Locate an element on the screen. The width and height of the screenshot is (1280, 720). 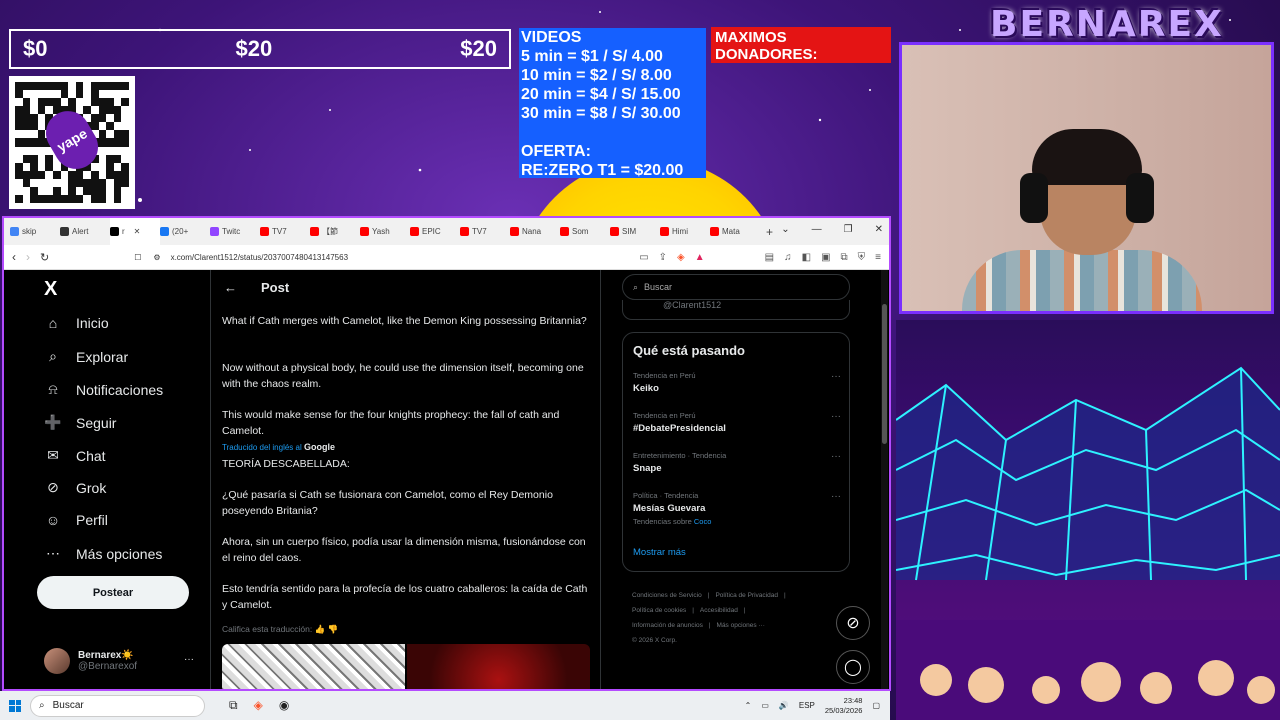
footer-link: Accesibilidad is located at coordinates (719, 610).